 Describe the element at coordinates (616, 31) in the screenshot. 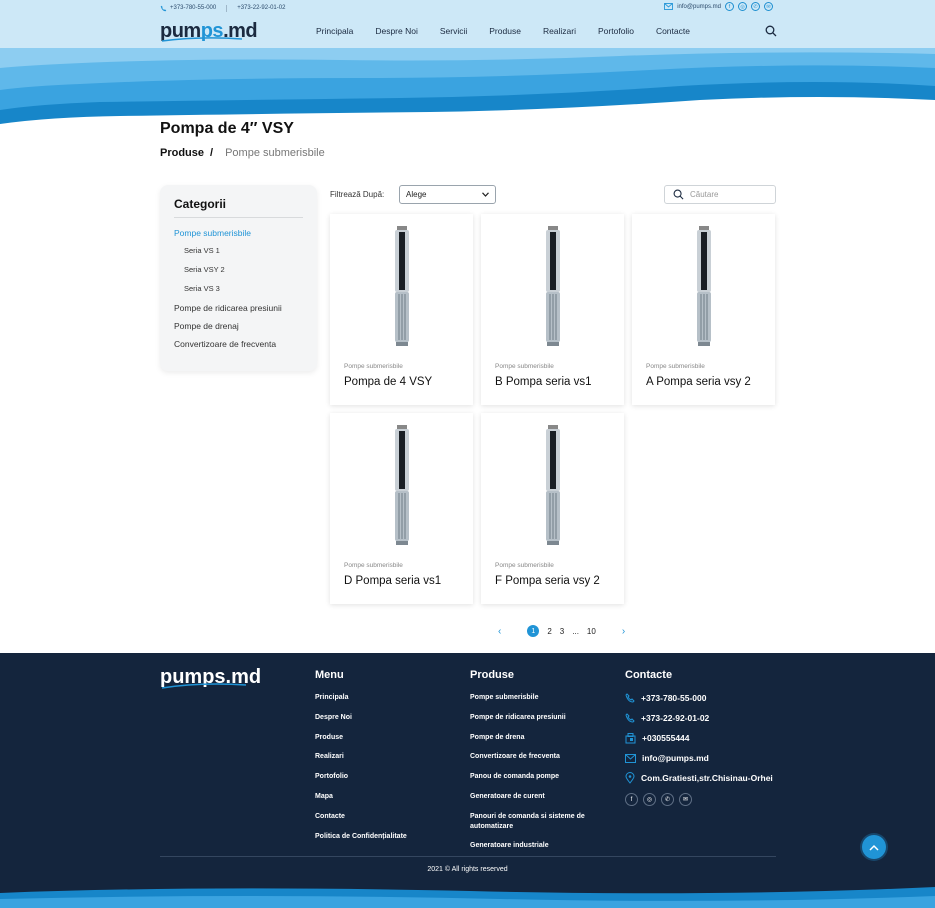

I see `nav-portofolio: Portofolio` at that location.